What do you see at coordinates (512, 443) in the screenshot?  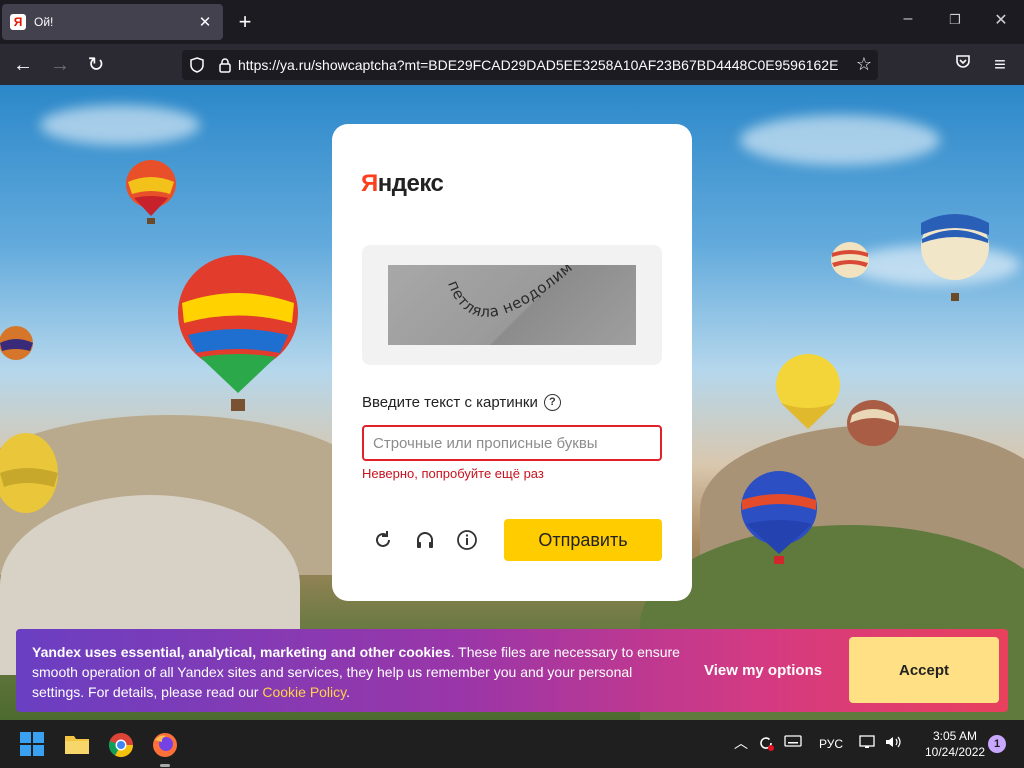 I see `captcha-input` at bounding box center [512, 443].